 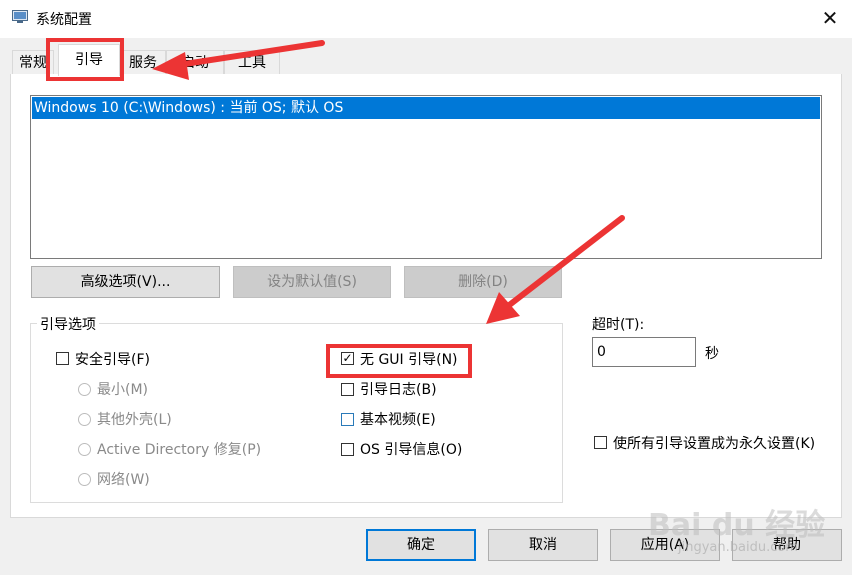 I want to click on tab-boot: 引导, so click(x=89, y=60).